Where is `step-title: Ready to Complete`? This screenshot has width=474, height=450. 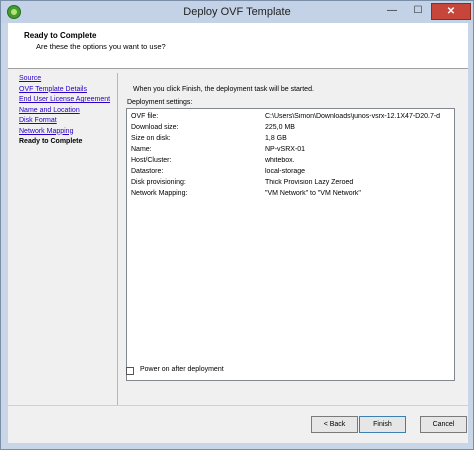
step-title: Ready to Complete is located at coordinates (60, 35).